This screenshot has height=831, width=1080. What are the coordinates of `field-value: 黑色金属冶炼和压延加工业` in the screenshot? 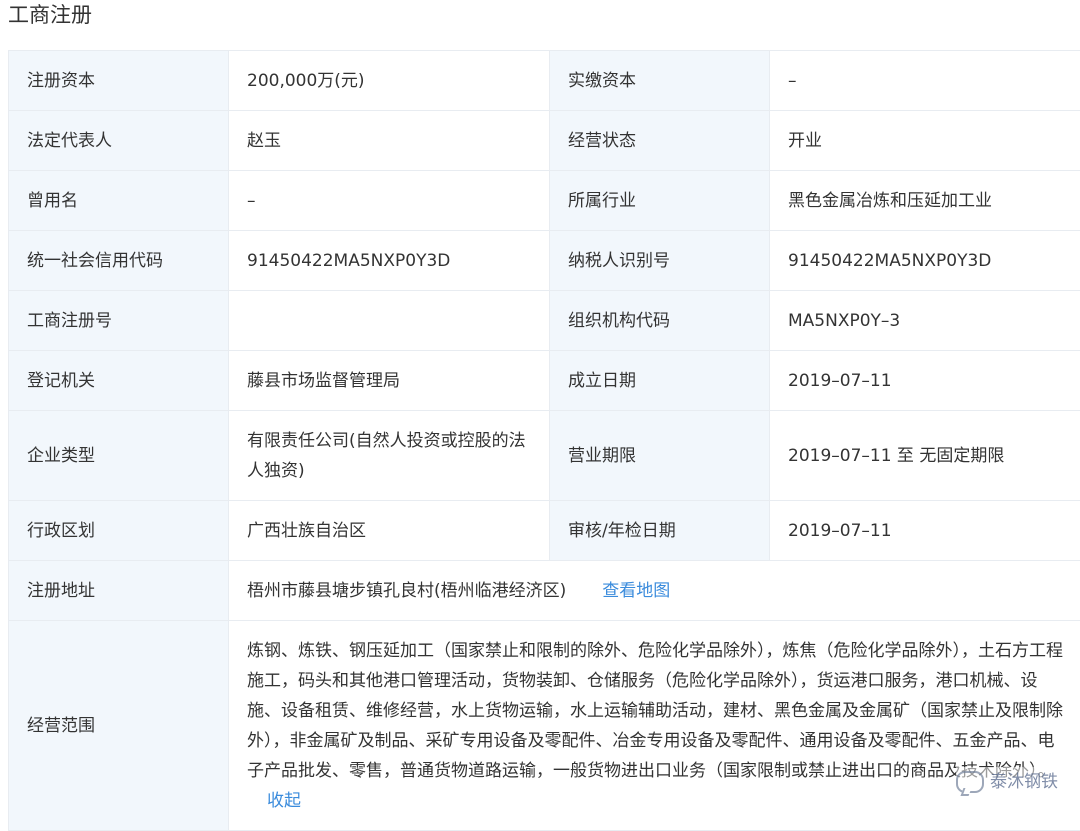 It's located at (925, 201).